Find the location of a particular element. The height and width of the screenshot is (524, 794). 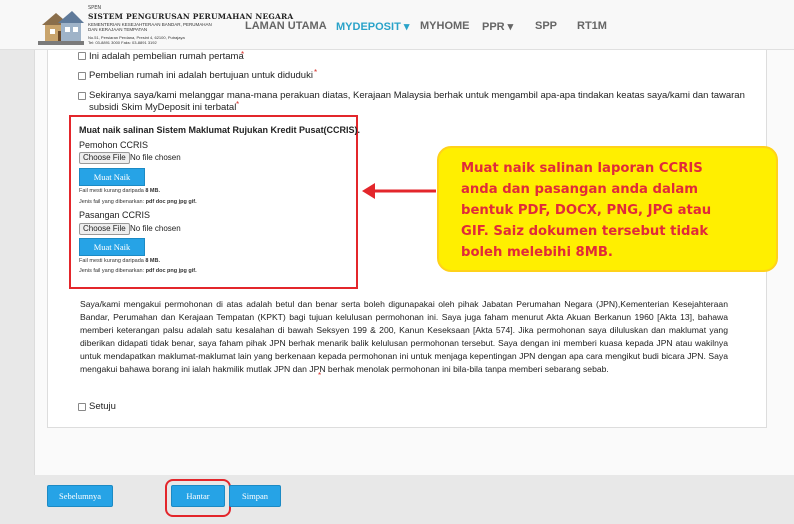

occupy-home-checkbox is located at coordinates (82, 76).